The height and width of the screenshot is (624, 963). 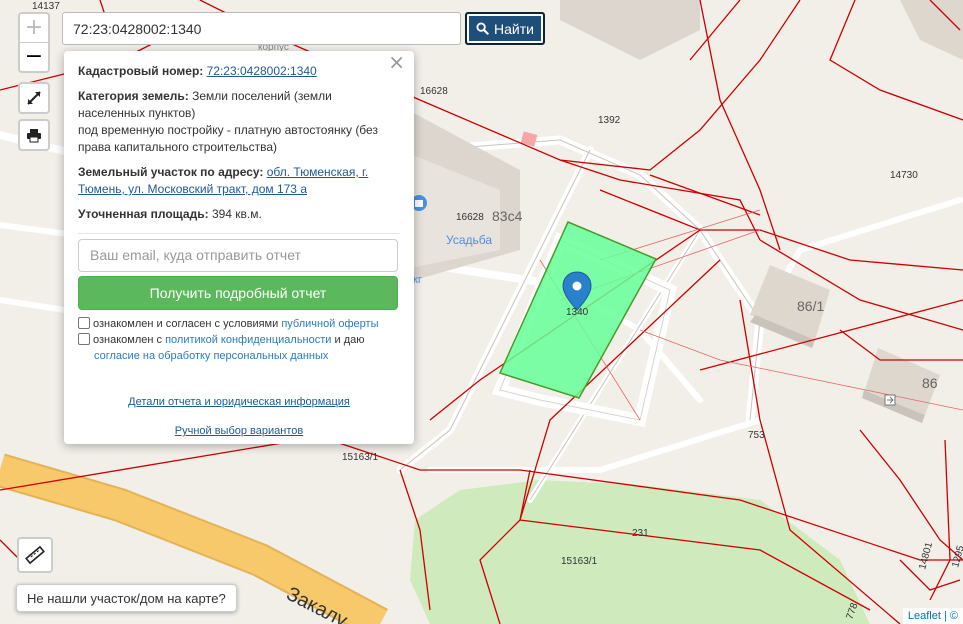 I want to click on manual-select-link: Ручной выбор вариантов, so click(x=239, y=431).